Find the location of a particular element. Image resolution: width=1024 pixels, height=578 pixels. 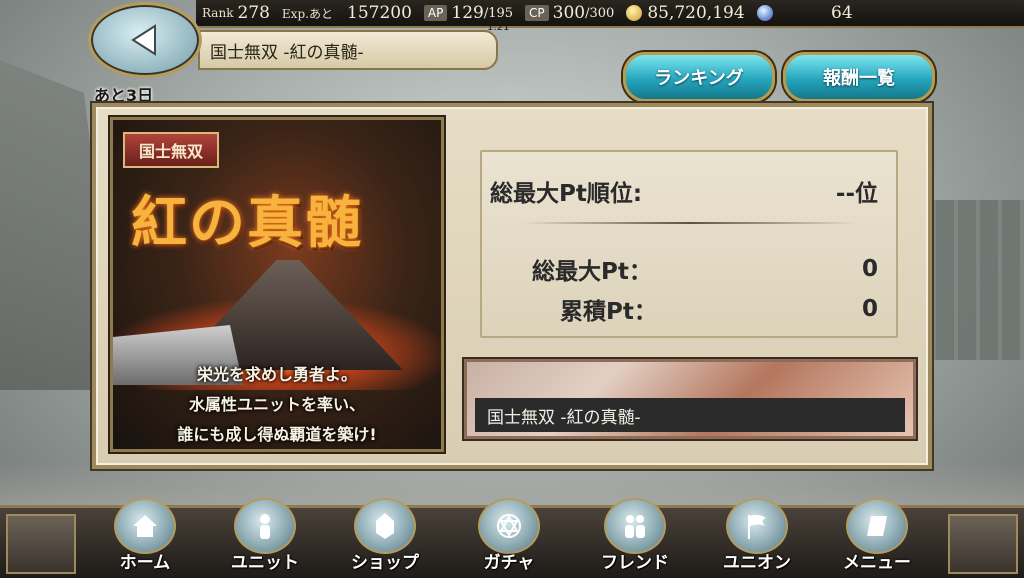

shop-icon is located at coordinates (385, 526).